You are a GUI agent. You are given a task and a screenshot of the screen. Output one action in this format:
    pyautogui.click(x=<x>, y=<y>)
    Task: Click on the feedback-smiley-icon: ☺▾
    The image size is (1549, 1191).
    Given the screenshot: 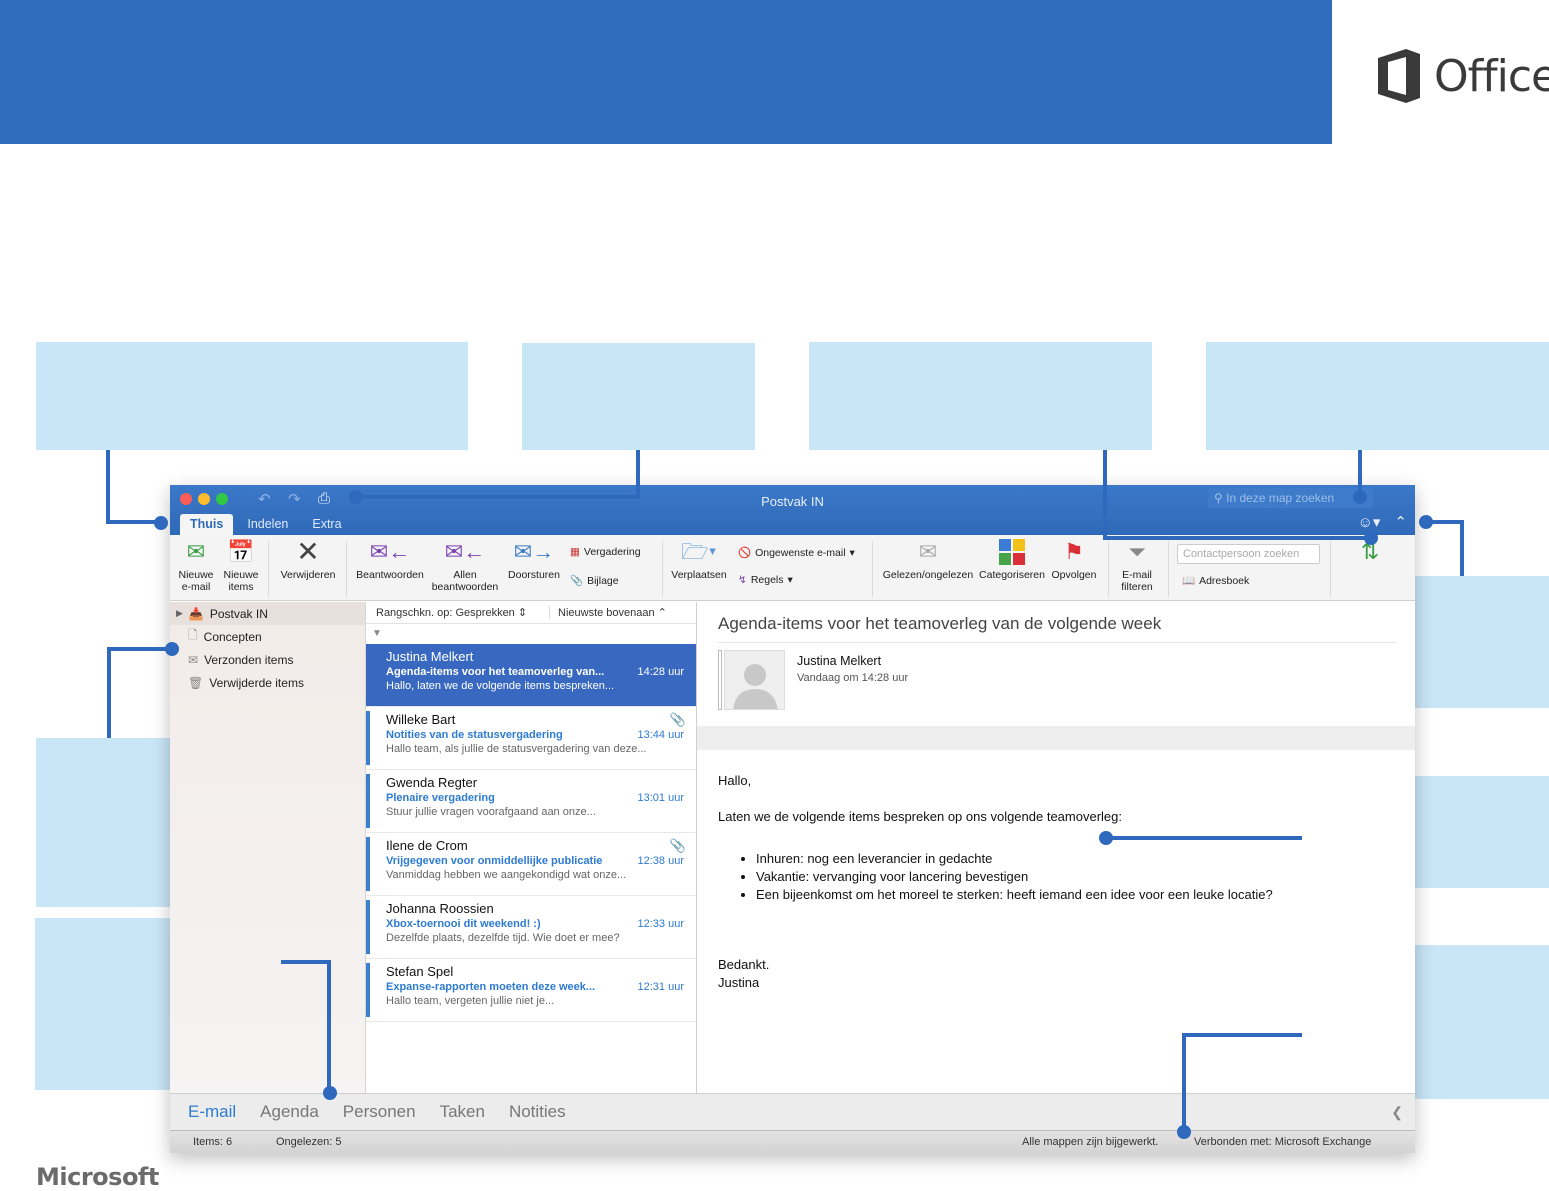 What is the action you would take?
    pyautogui.click(x=1369, y=522)
    